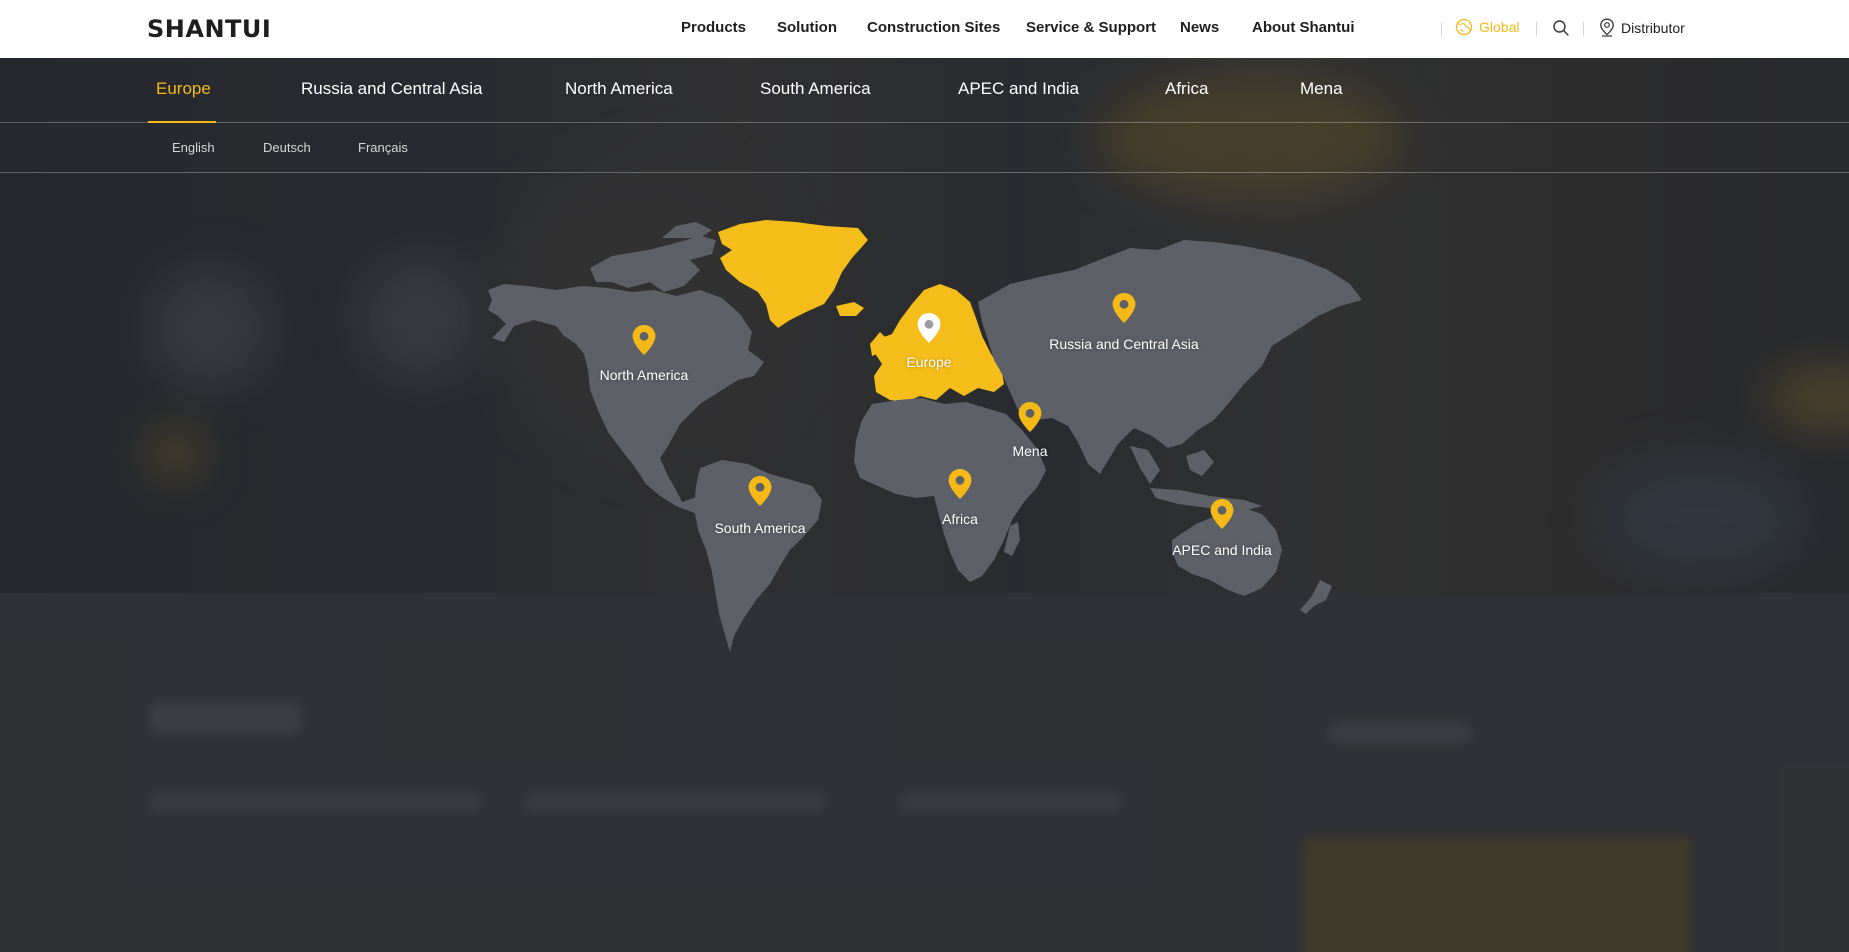 The height and width of the screenshot is (952, 1849). I want to click on nav-solution: Solution, so click(807, 27).